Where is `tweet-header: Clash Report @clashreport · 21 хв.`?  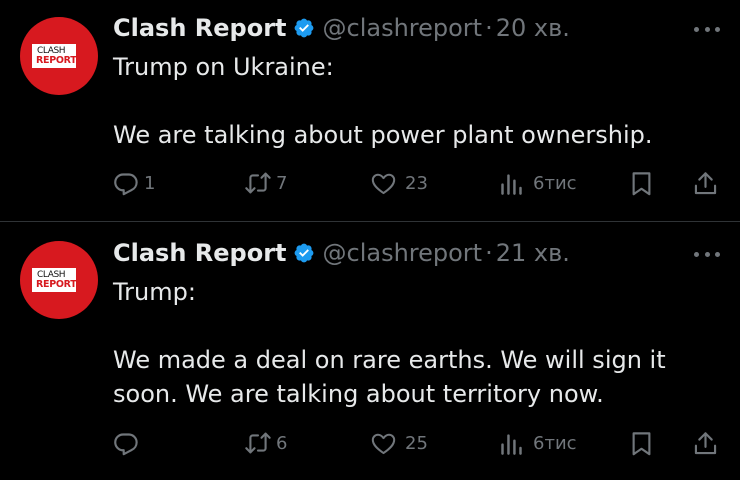 tweet-header: Clash Report @clashreport · 21 хв. is located at coordinates (341, 253).